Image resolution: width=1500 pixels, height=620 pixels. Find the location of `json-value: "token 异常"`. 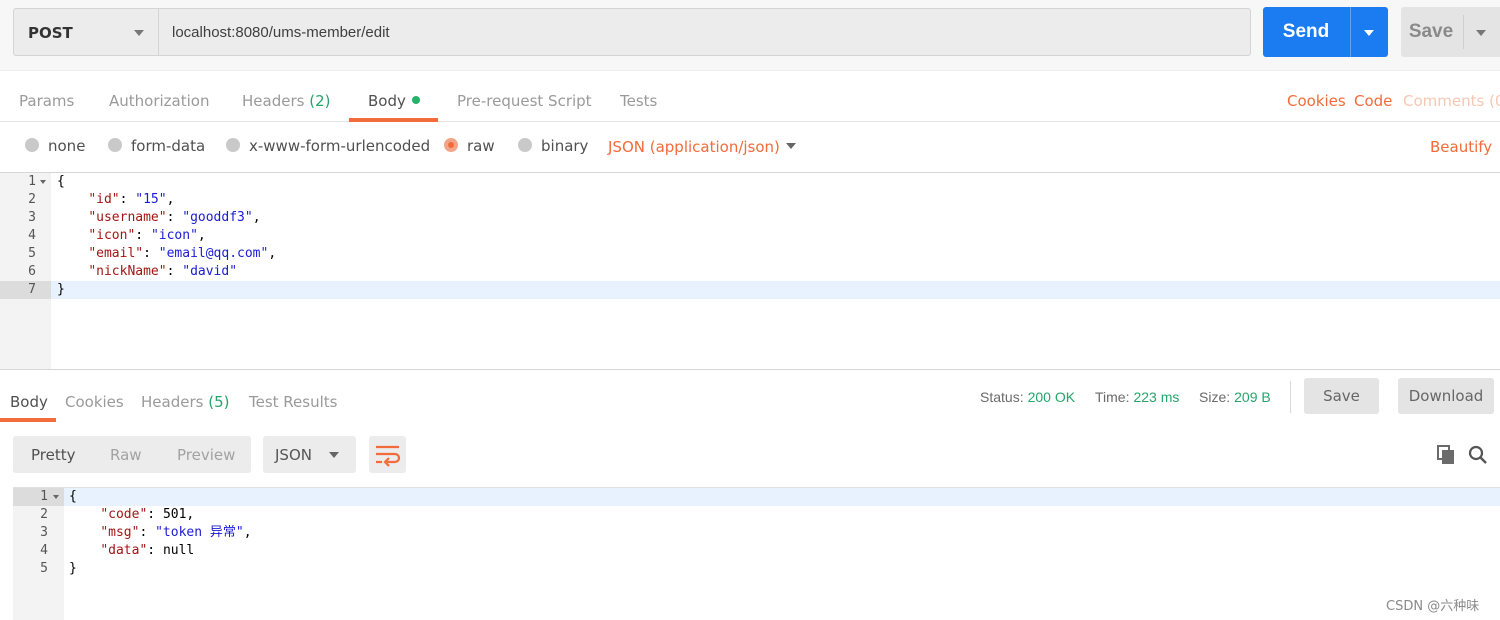

json-value: "token 异常" is located at coordinates (199, 532).